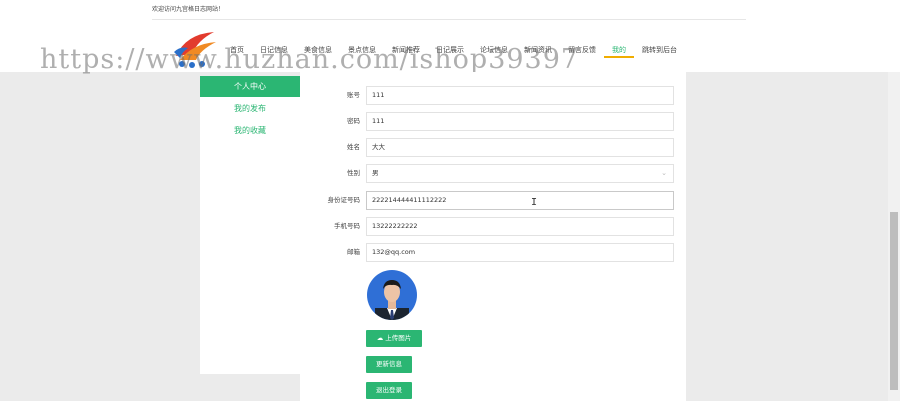 Image resolution: width=900 pixels, height=401 pixels. What do you see at coordinates (520, 95) in the screenshot?
I see `account-field: 111` at bounding box center [520, 95].